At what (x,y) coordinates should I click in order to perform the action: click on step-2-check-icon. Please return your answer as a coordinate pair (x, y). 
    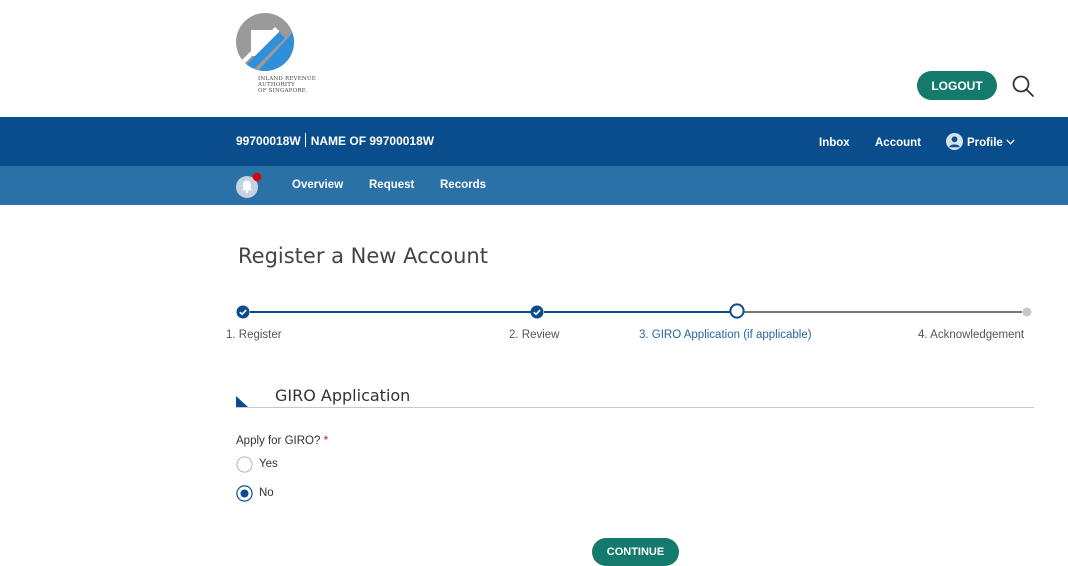
    Looking at the image, I should click on (537, 312).